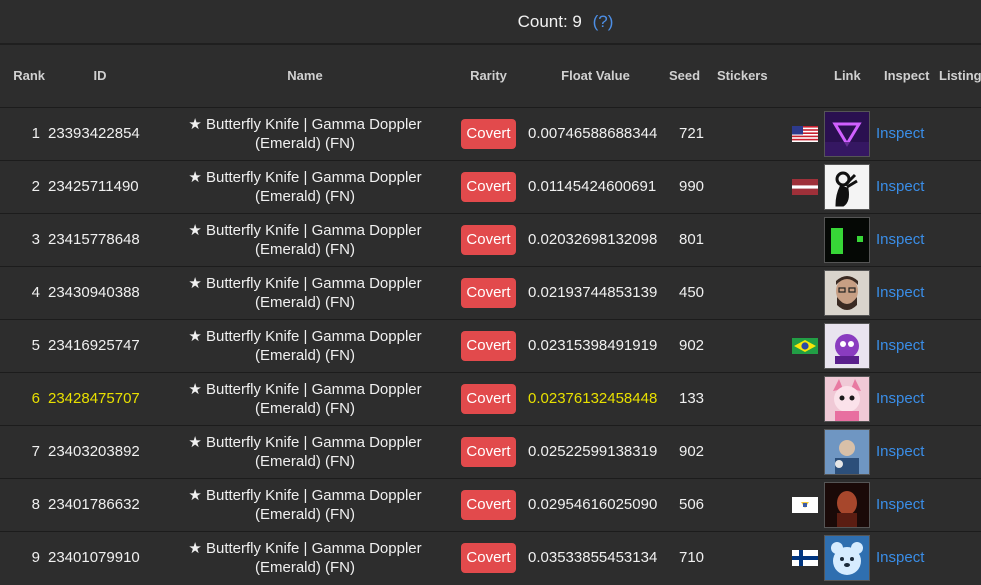  What do you see at coordinates (593, 451) in the screenshot?
I see `float-value: 0.02522599138319` at bounding box center [593, 451].